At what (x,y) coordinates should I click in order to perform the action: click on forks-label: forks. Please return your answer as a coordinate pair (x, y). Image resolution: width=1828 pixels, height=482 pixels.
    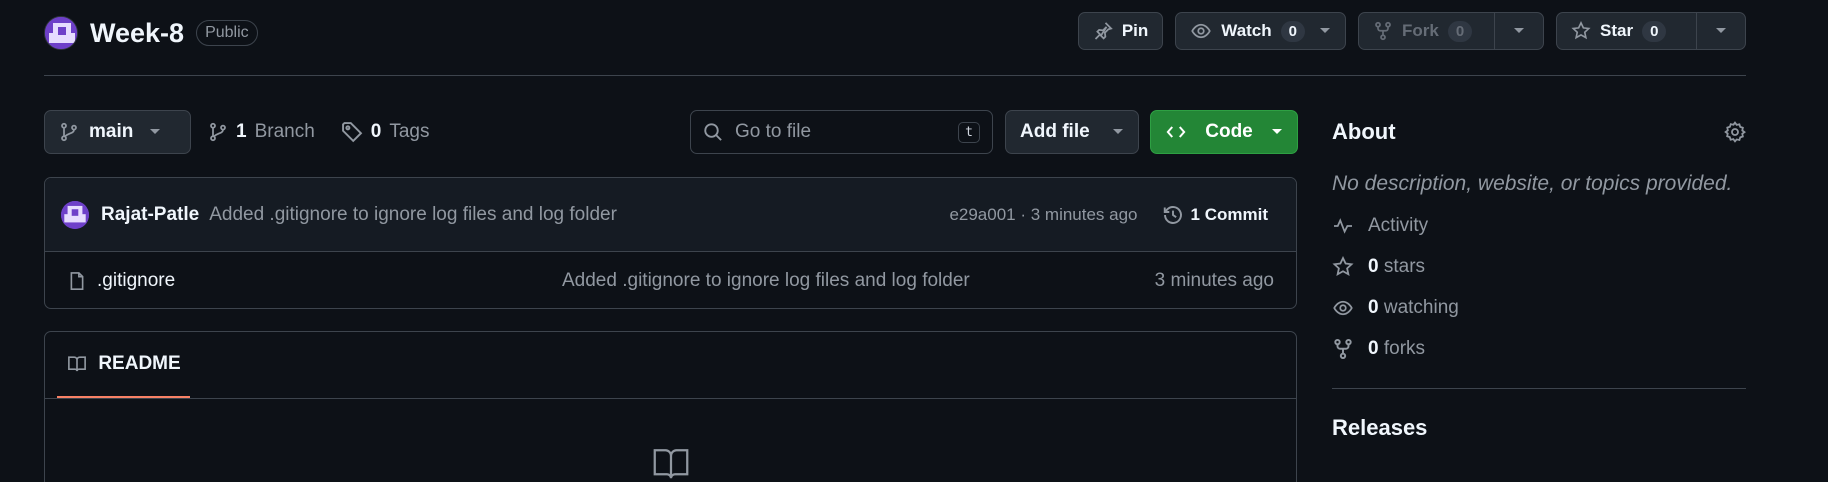
    Looking at the image, I should click on (1404, 348).